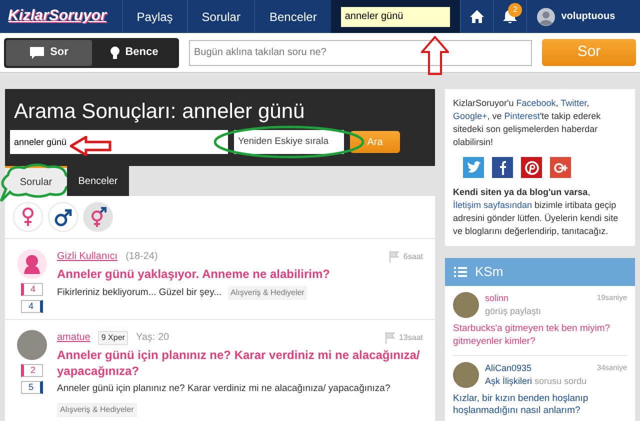  What do you see at coordinates (546, 17) in the screenshot?
I see `user-avatar-icon` at bounding box center [546, 17].